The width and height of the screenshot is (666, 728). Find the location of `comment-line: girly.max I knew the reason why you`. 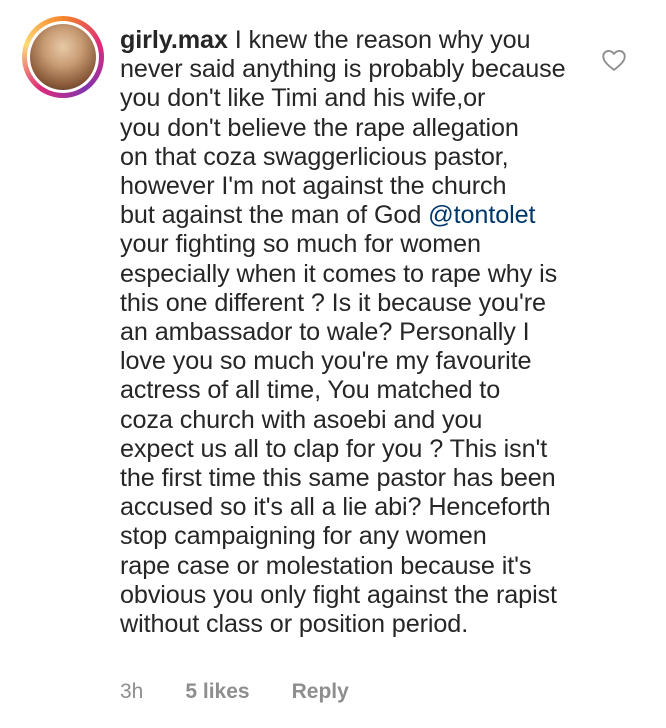

comment-line: girly.max I knew the reason why you is located at coordinates (355, 40).